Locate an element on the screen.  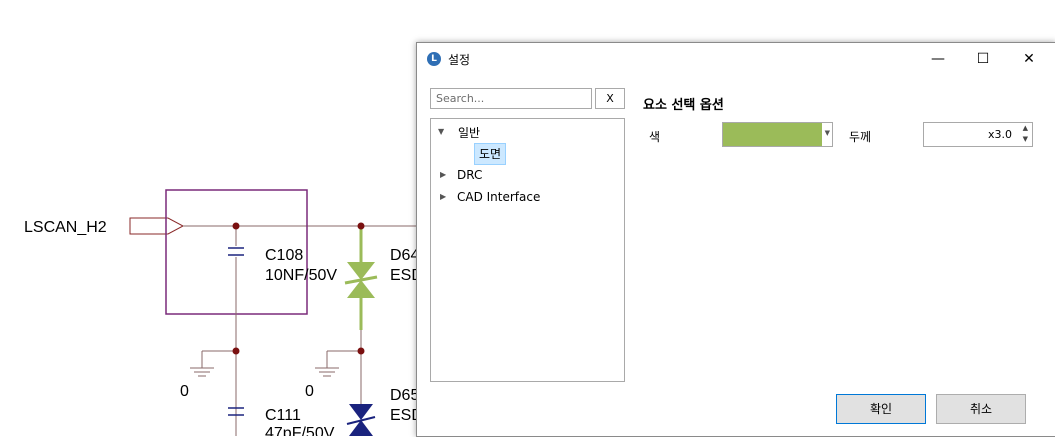
tree-item-drc: DRC is located at coordinates (469, 175).